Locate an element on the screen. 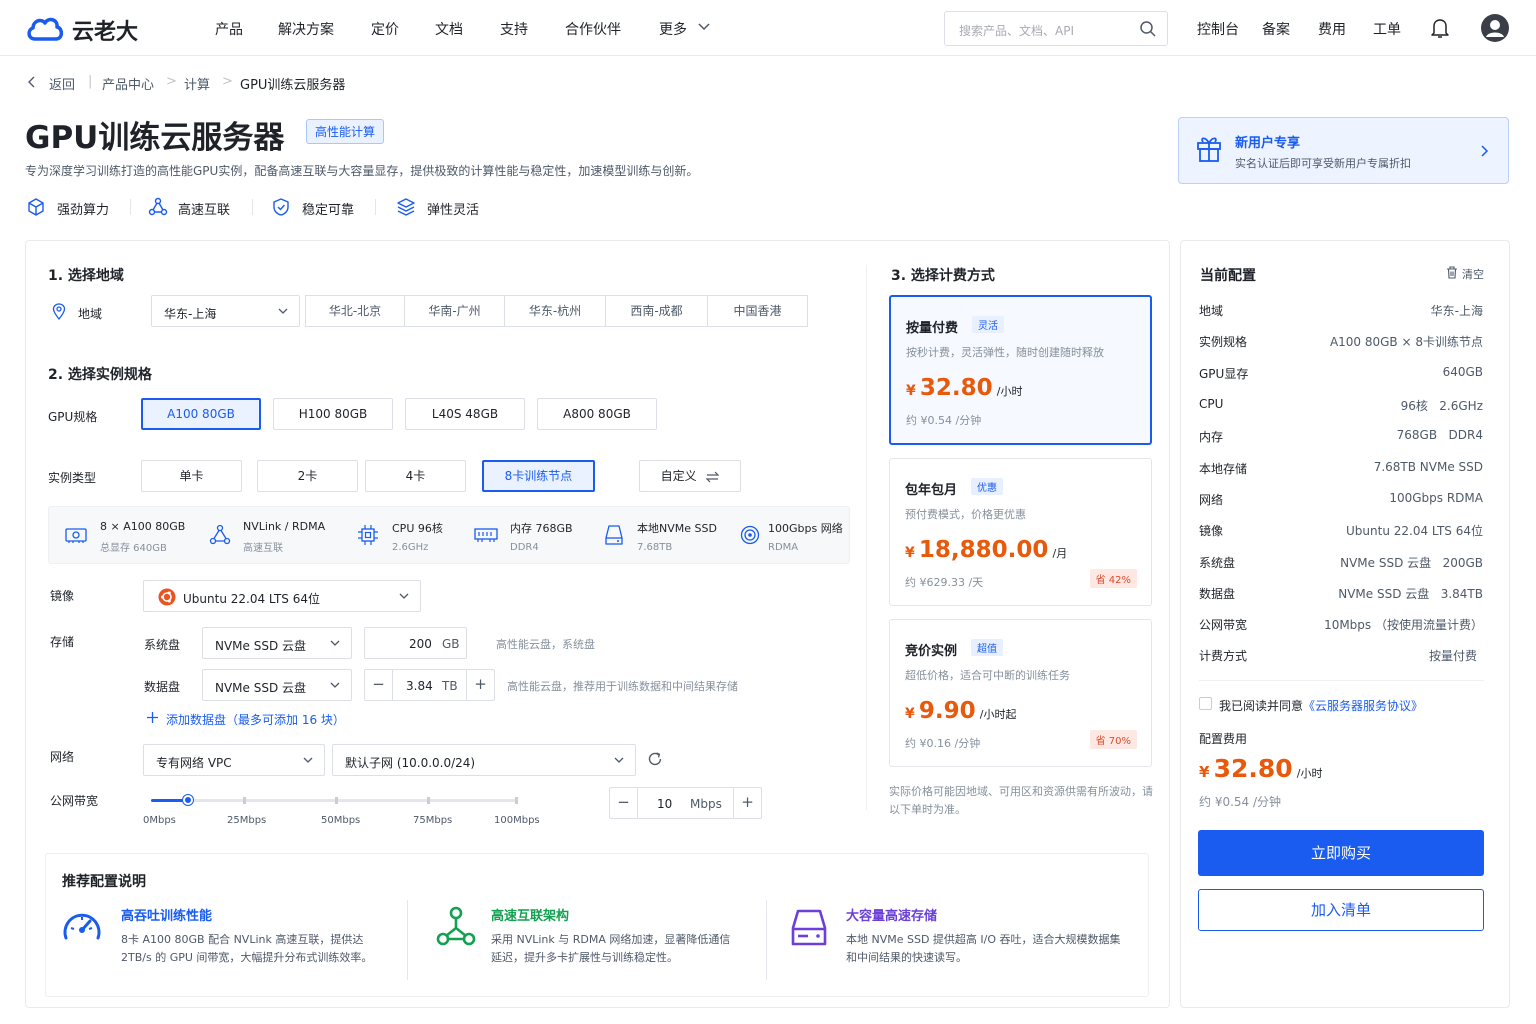 Image resolution: width=1536 pixels, height=1024 pixels. rec-heading-storage: 大容量高速存储 is located at coordinates (892, 916).